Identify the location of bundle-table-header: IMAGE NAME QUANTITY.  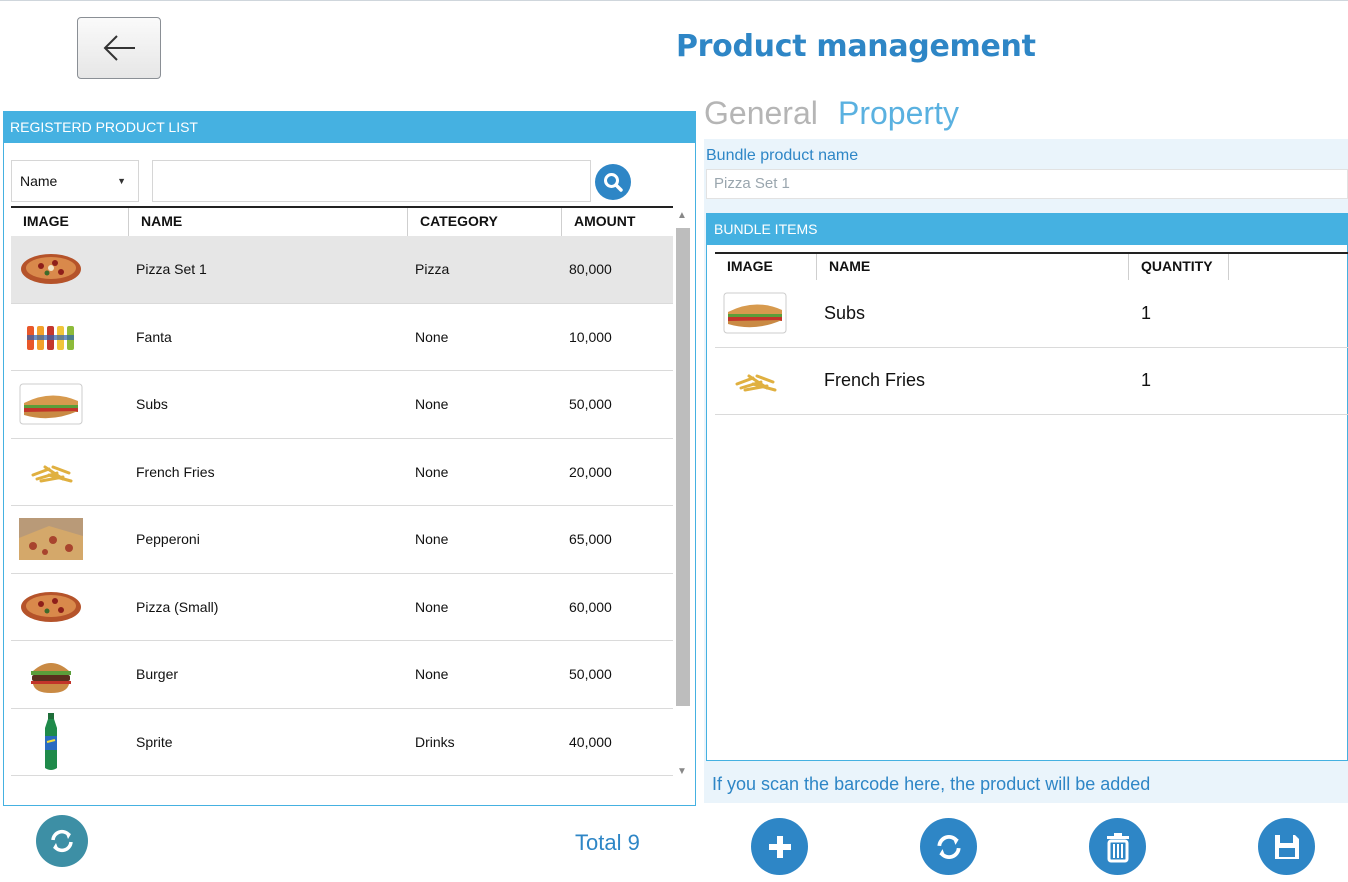
(1031, 266).